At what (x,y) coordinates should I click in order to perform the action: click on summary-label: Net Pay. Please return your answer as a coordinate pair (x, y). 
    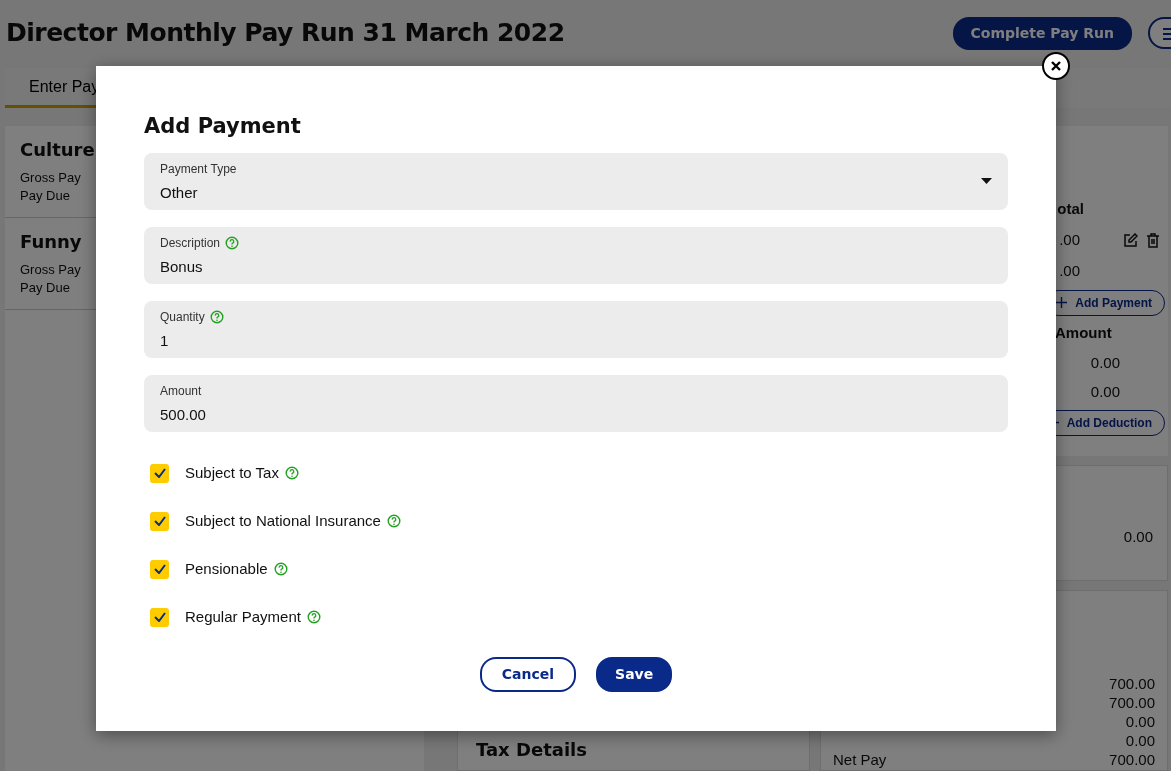
    Looking at the image, I should click on (860, 759).